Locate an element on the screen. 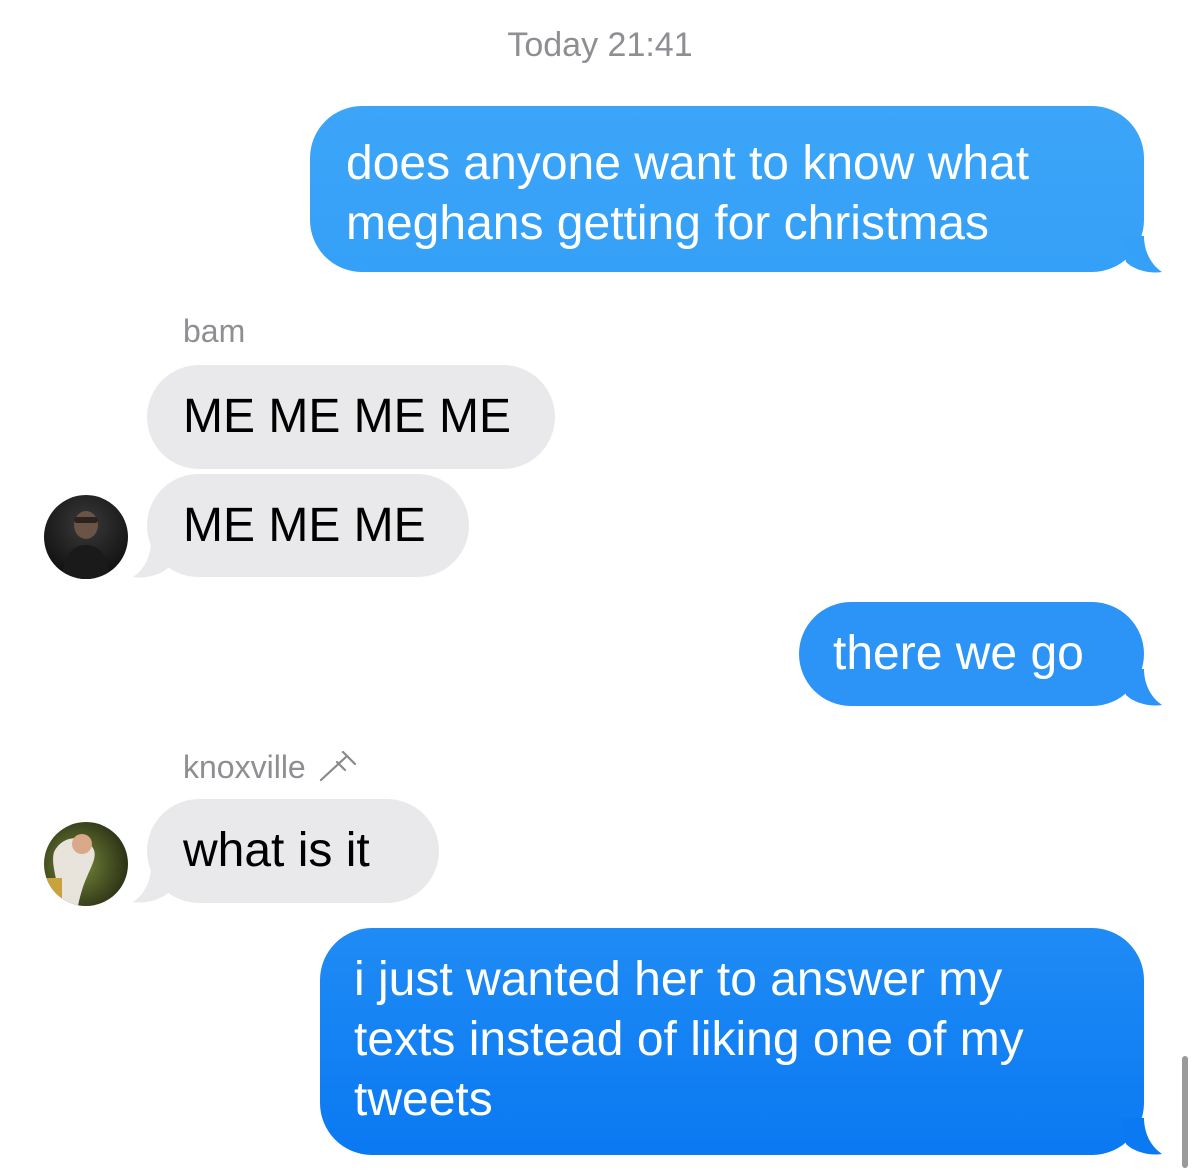  message-line: there we go is located at coordinates (958, 653).